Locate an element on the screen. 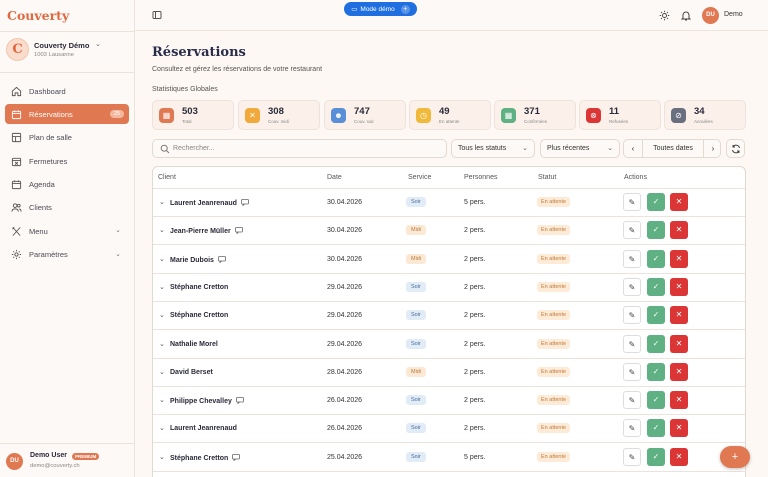  stat-card-total: ▦ 503 Total is located at coordinates (193, 115).